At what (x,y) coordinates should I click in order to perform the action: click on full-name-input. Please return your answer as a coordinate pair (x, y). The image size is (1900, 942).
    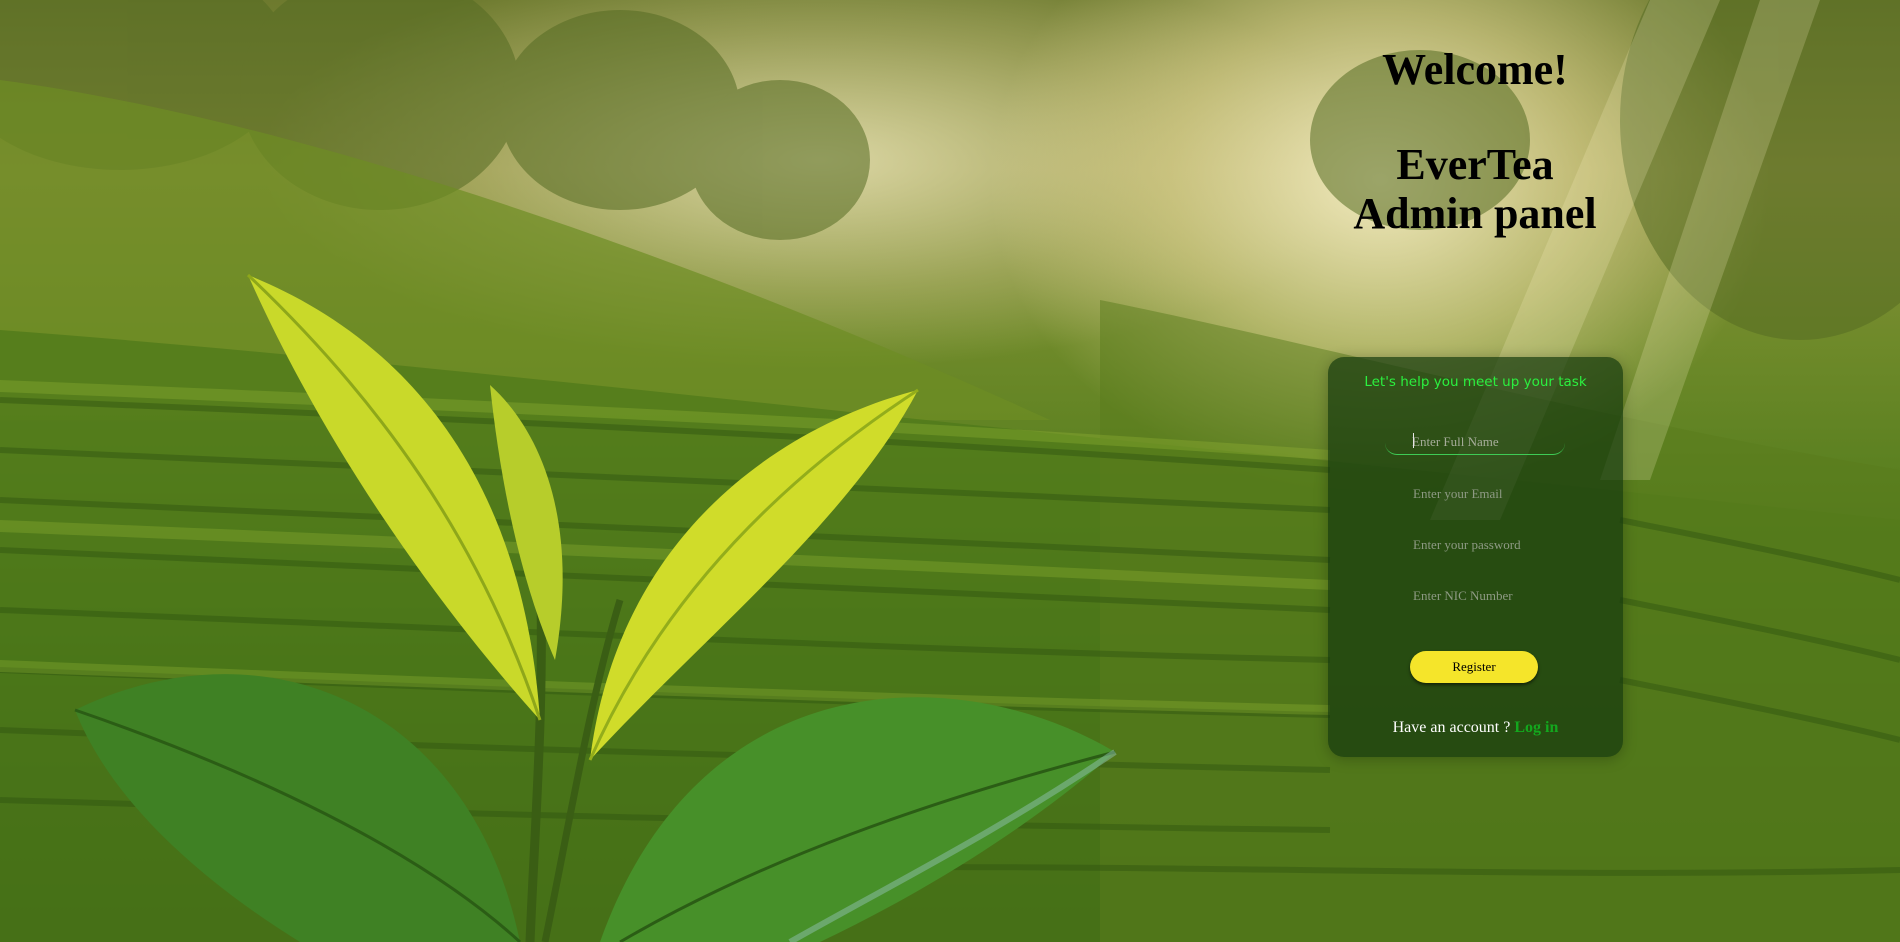
    Looking at the image, I should click on (1475, 442).